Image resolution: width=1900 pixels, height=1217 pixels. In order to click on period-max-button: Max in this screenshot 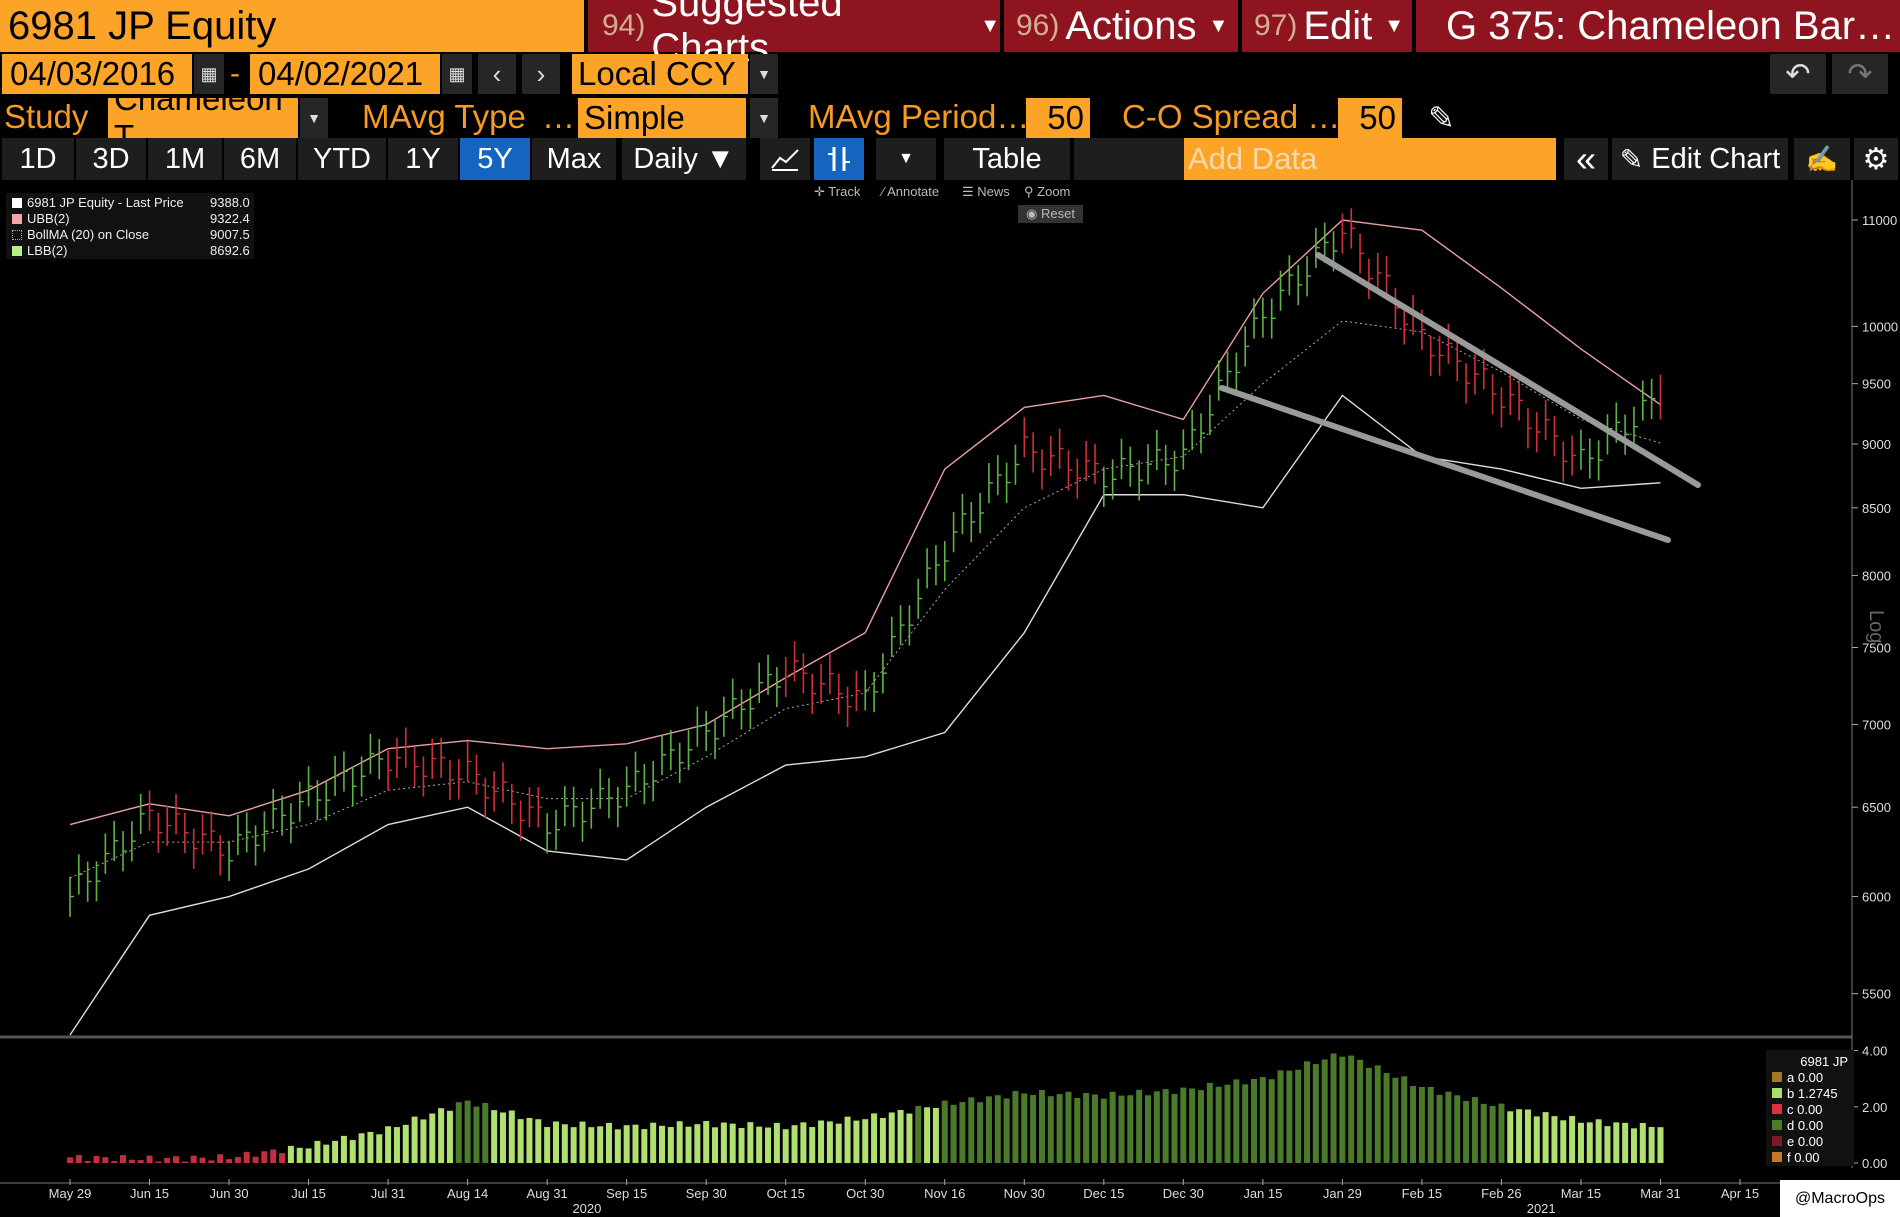, I will do `click(574, 159)`.